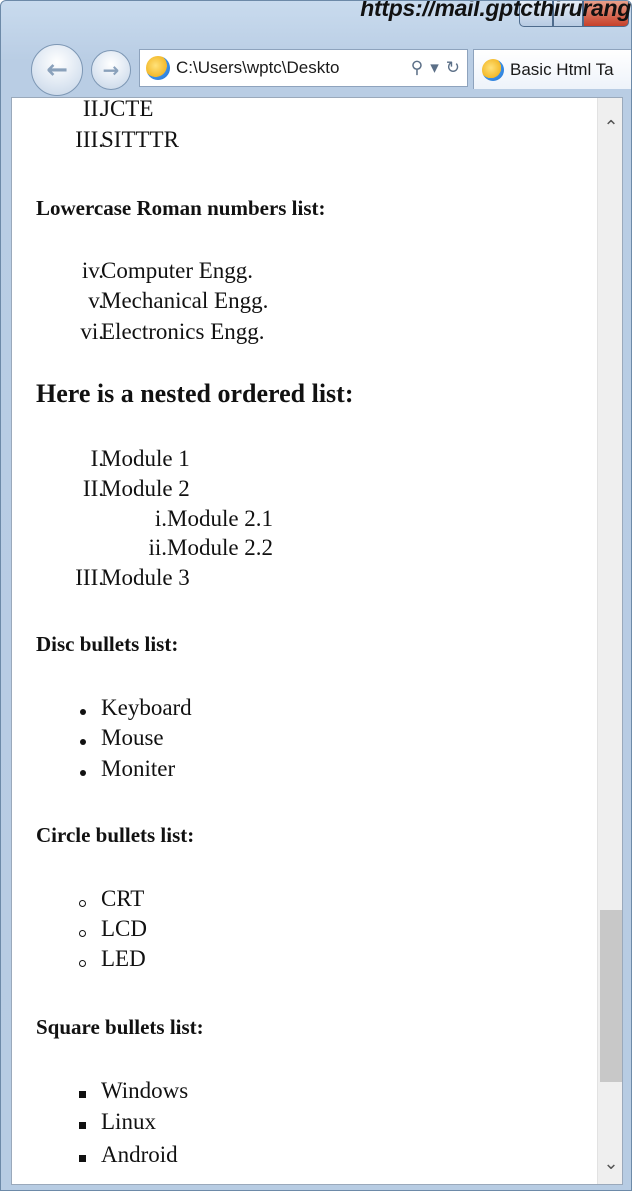 The width and height of the screenshot is (632, 1191). Describe the element at coordinates (96, 300) in the screenshot. I see `list-number: v.` at that location.